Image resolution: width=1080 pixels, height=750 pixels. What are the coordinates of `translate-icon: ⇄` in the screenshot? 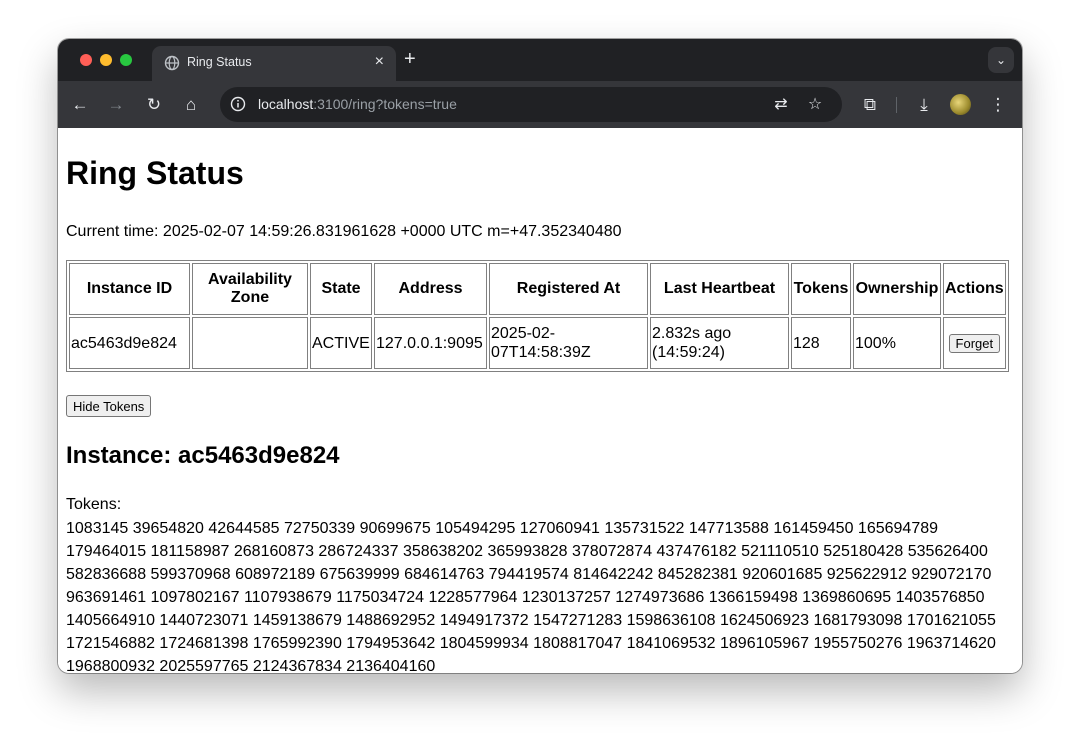 It's located at (781, 105).